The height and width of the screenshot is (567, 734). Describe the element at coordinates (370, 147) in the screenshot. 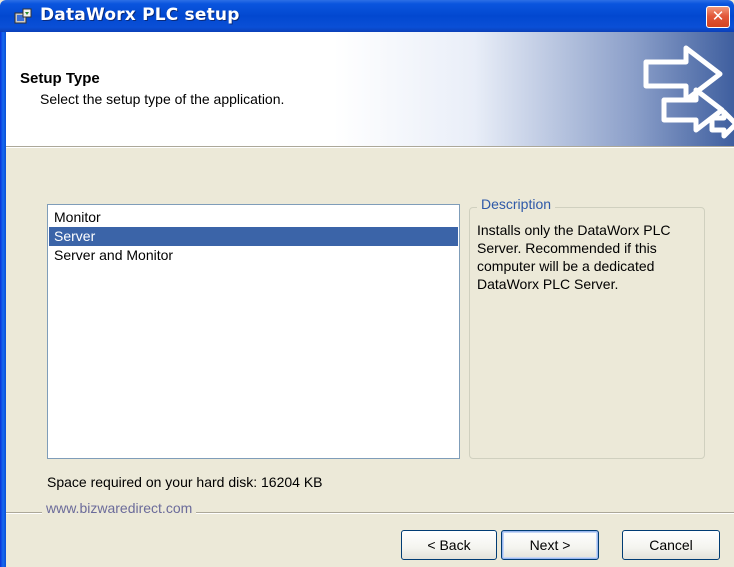

I see `banner-divider` at that location.